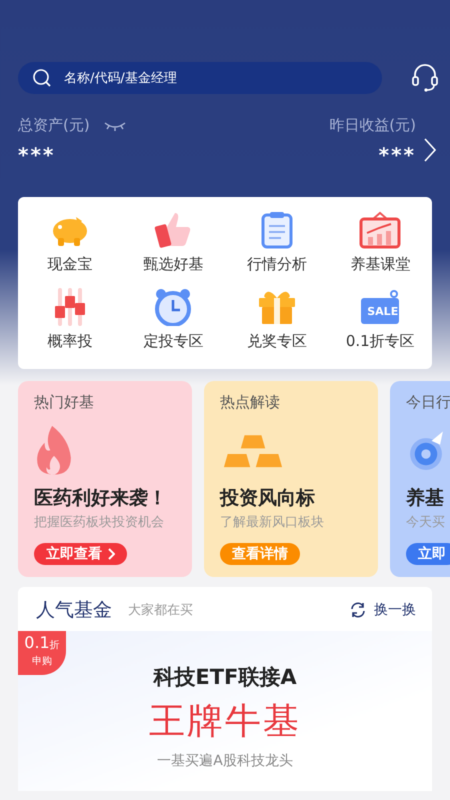 The image size is (450, 800). I want to click on promo-card: 热门好基 医药利好来袭！ 把握医药板块投资机会 立即查看, so click(105, 479).